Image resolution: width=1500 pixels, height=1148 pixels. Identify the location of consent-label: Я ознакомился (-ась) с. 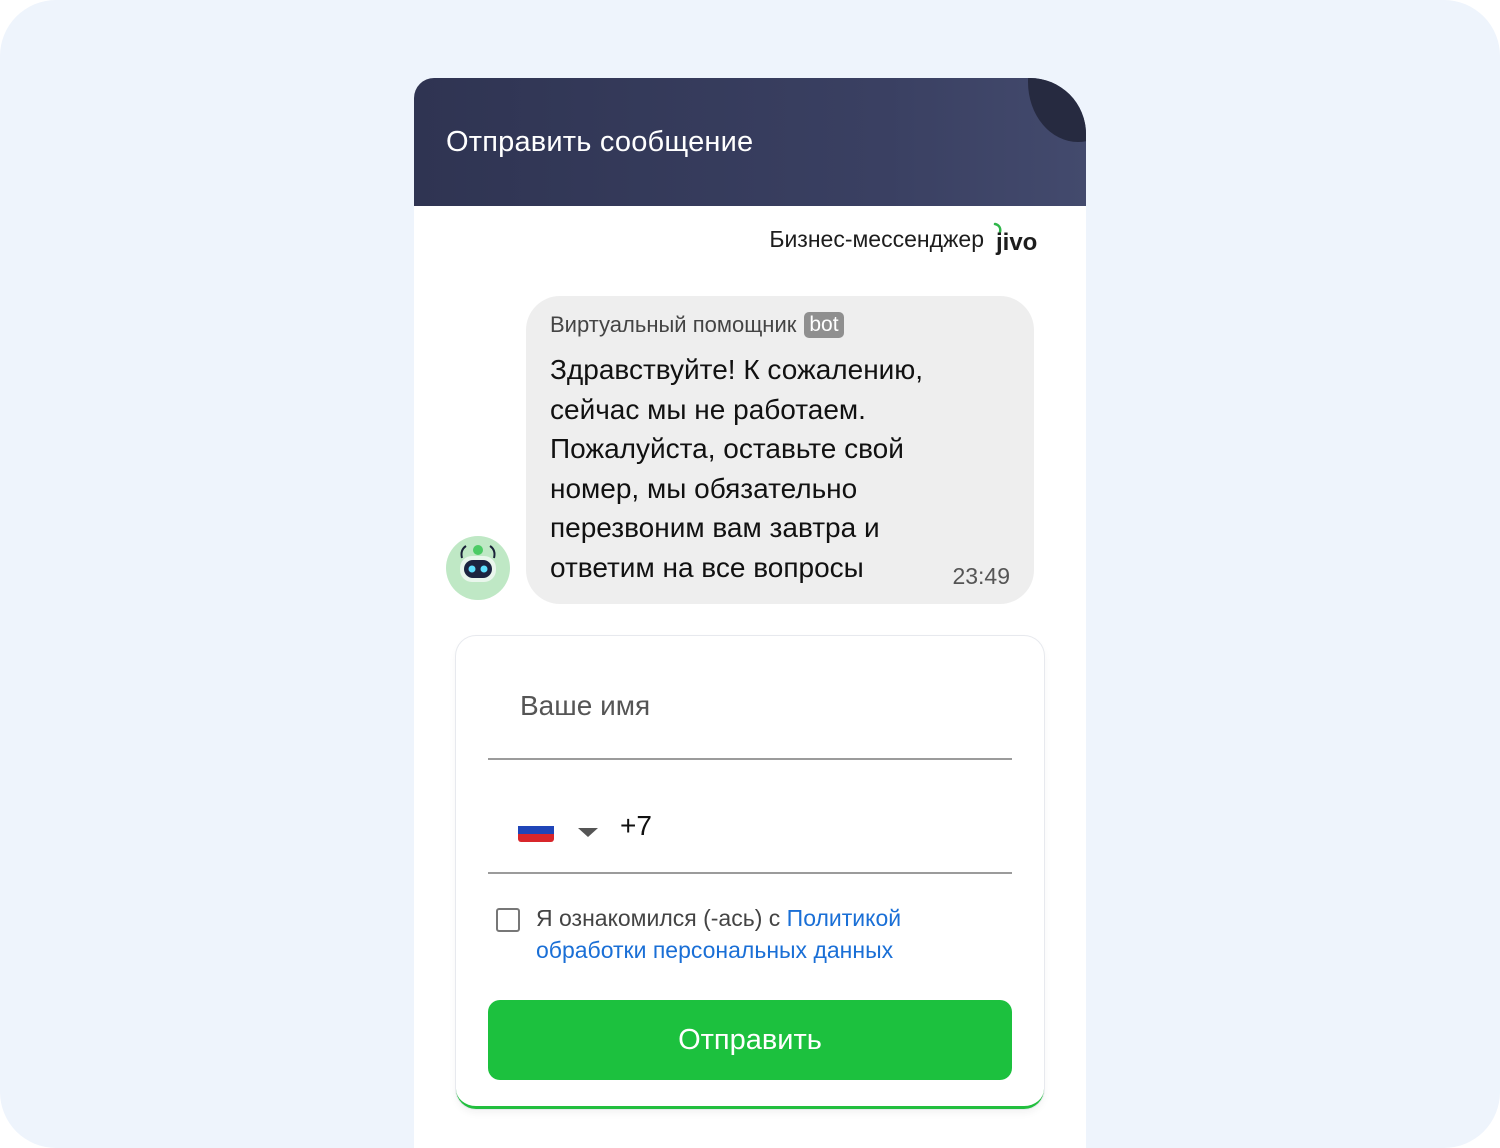
(661, 918).